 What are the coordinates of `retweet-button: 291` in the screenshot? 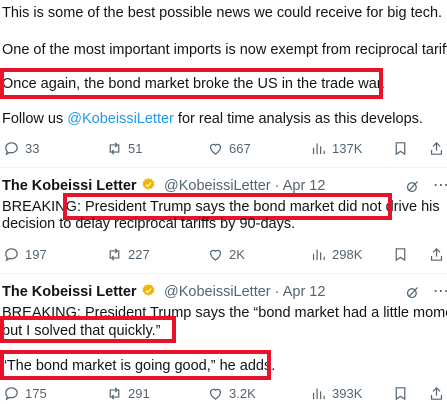 It's located at (128, 393).